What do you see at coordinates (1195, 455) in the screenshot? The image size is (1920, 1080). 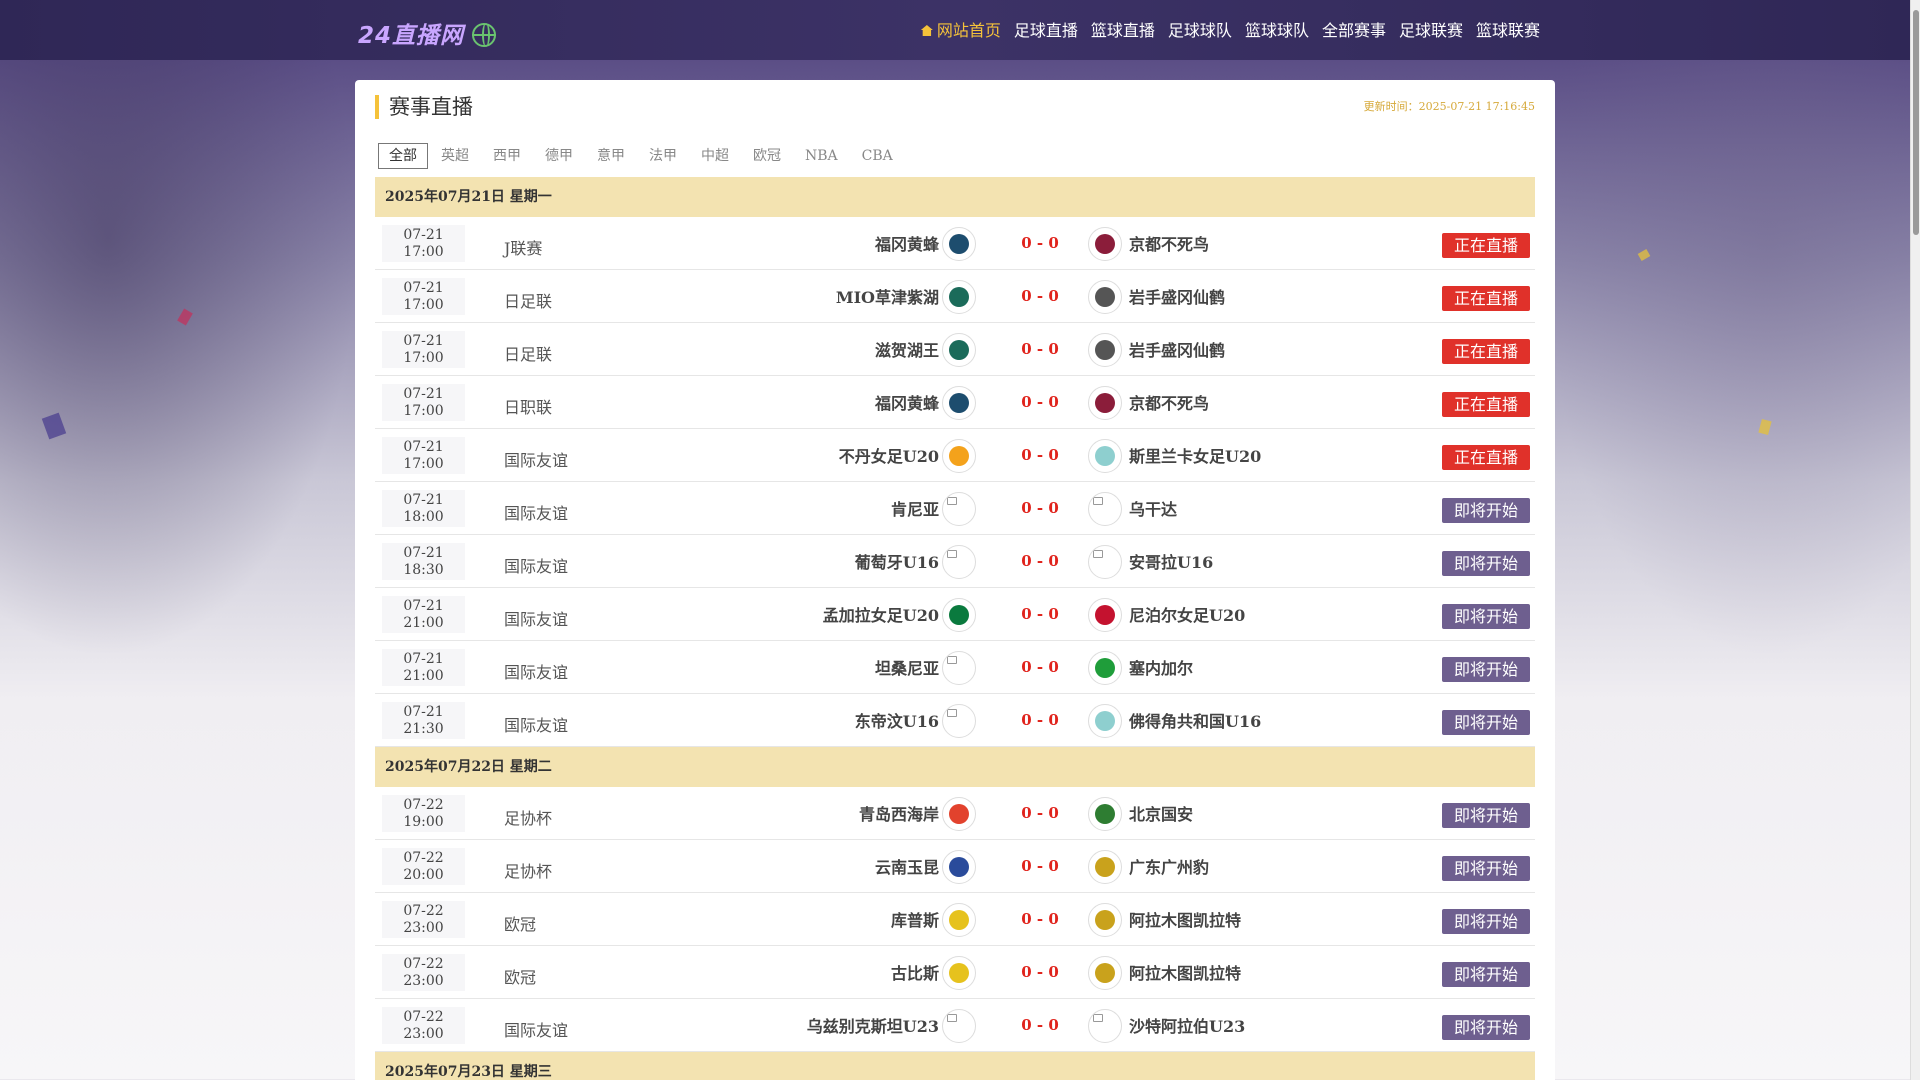 I see `away-team-name: 斯里兰卡女足U20` at bounding box center [1195, 455].